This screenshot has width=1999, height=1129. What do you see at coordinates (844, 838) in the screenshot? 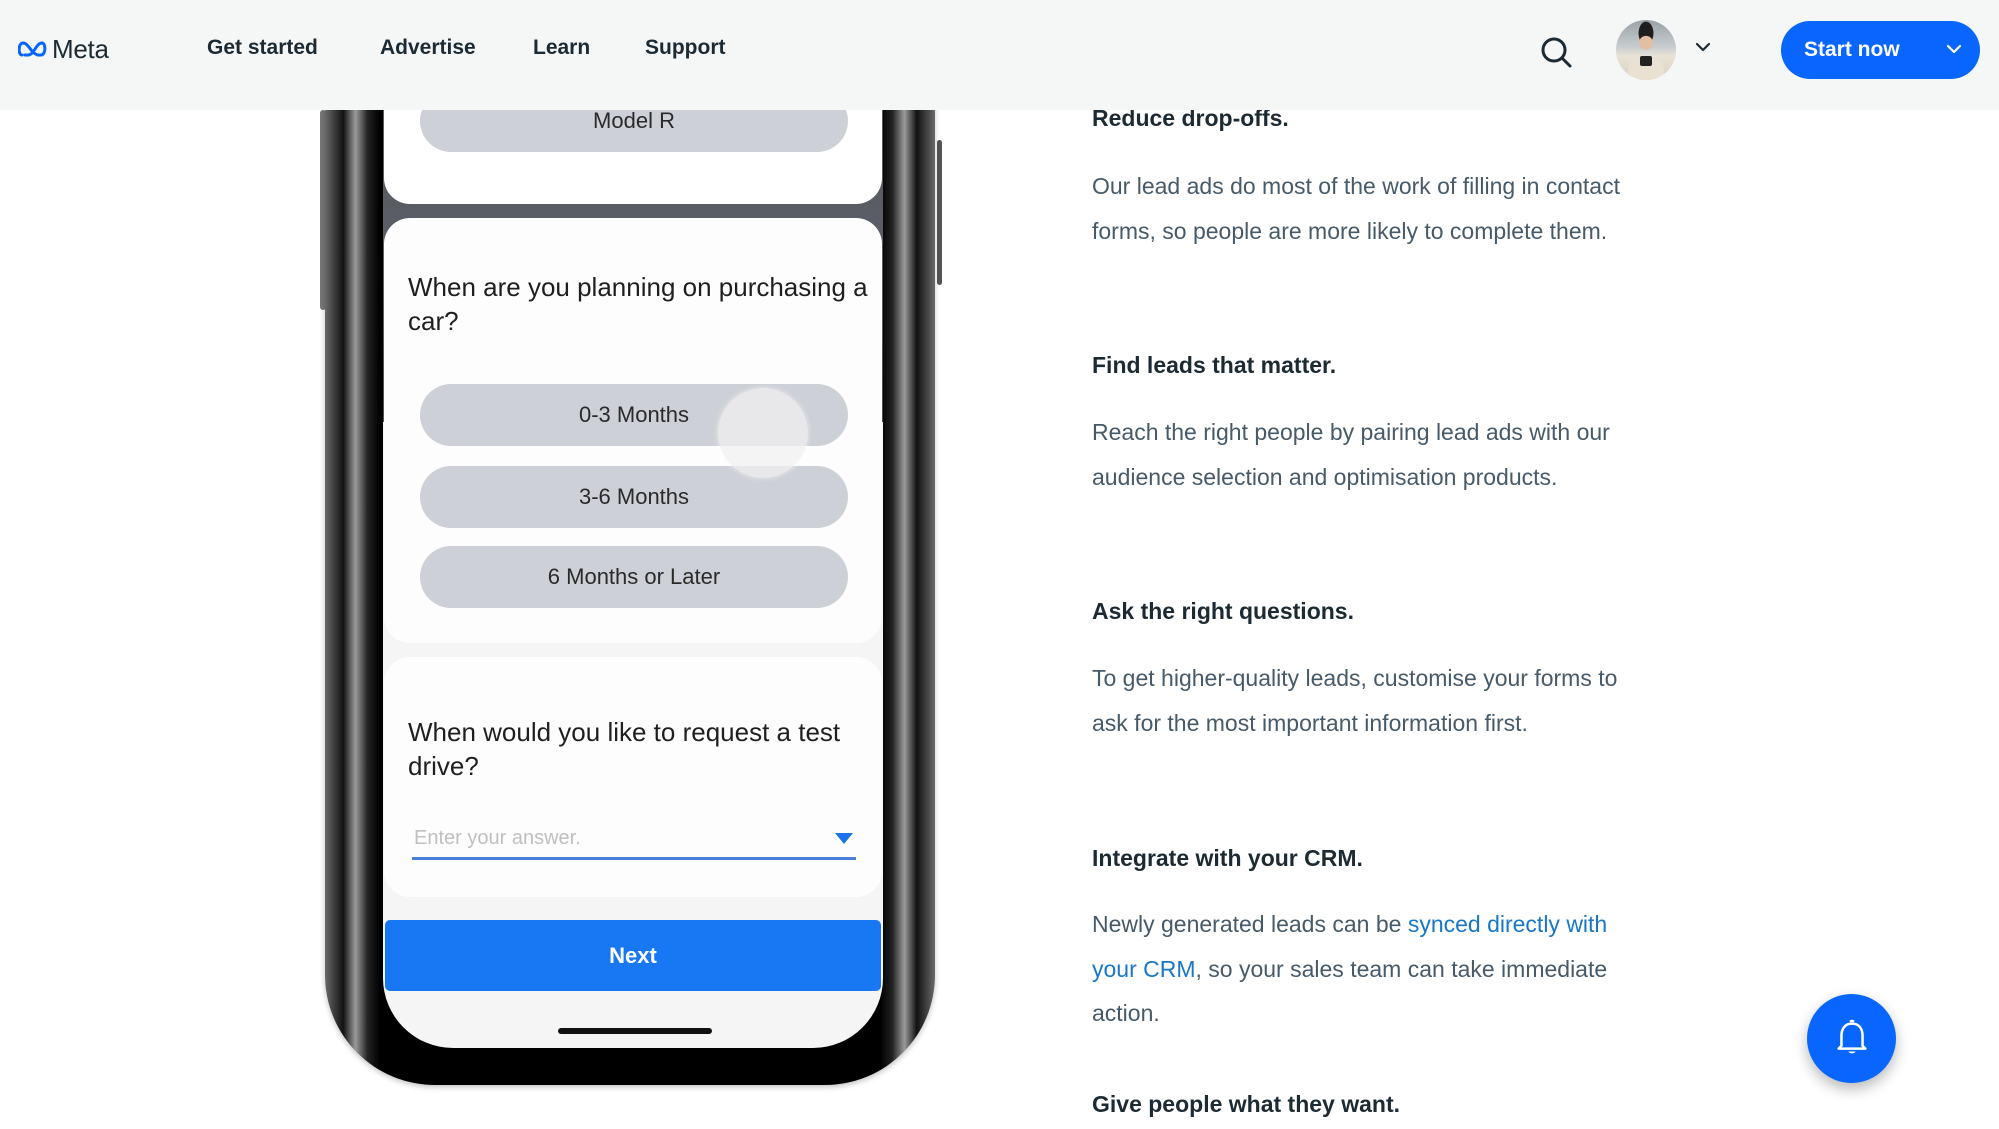
I see `caret-down-icon` at bounding box center [844, 838].